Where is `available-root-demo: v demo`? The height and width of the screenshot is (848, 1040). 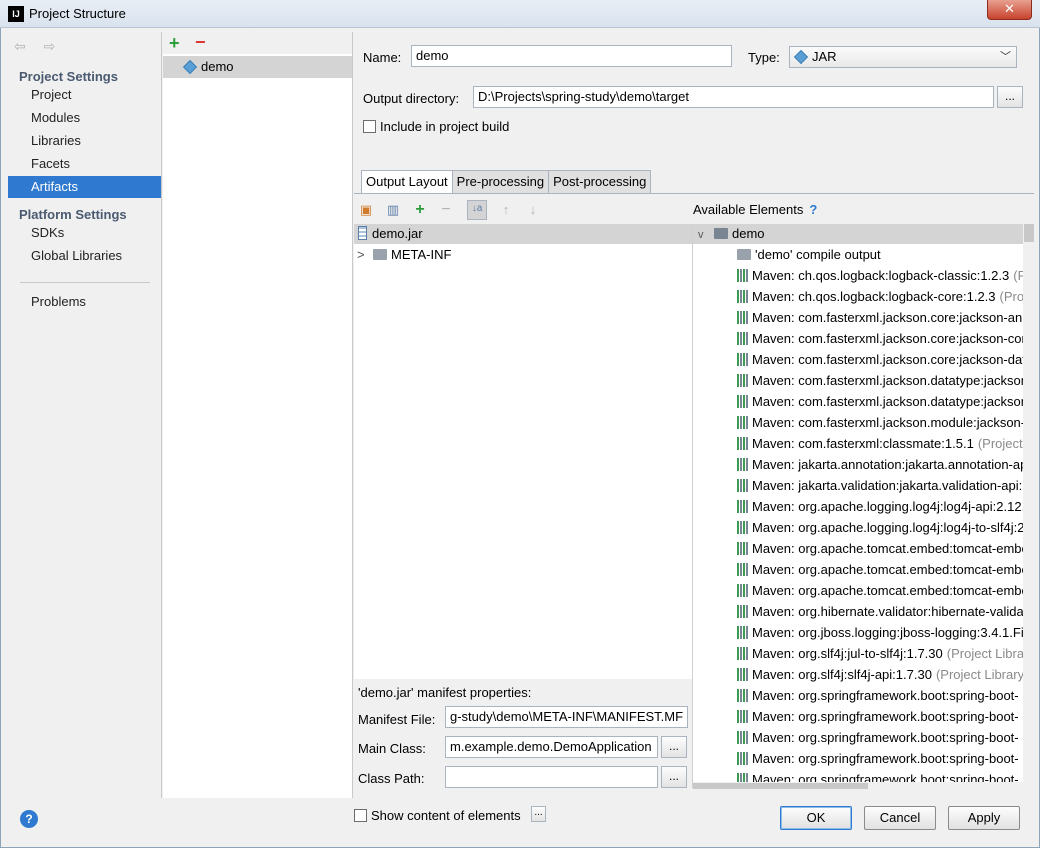
available-root-demo: v demo is located at coordinates (858, 234).